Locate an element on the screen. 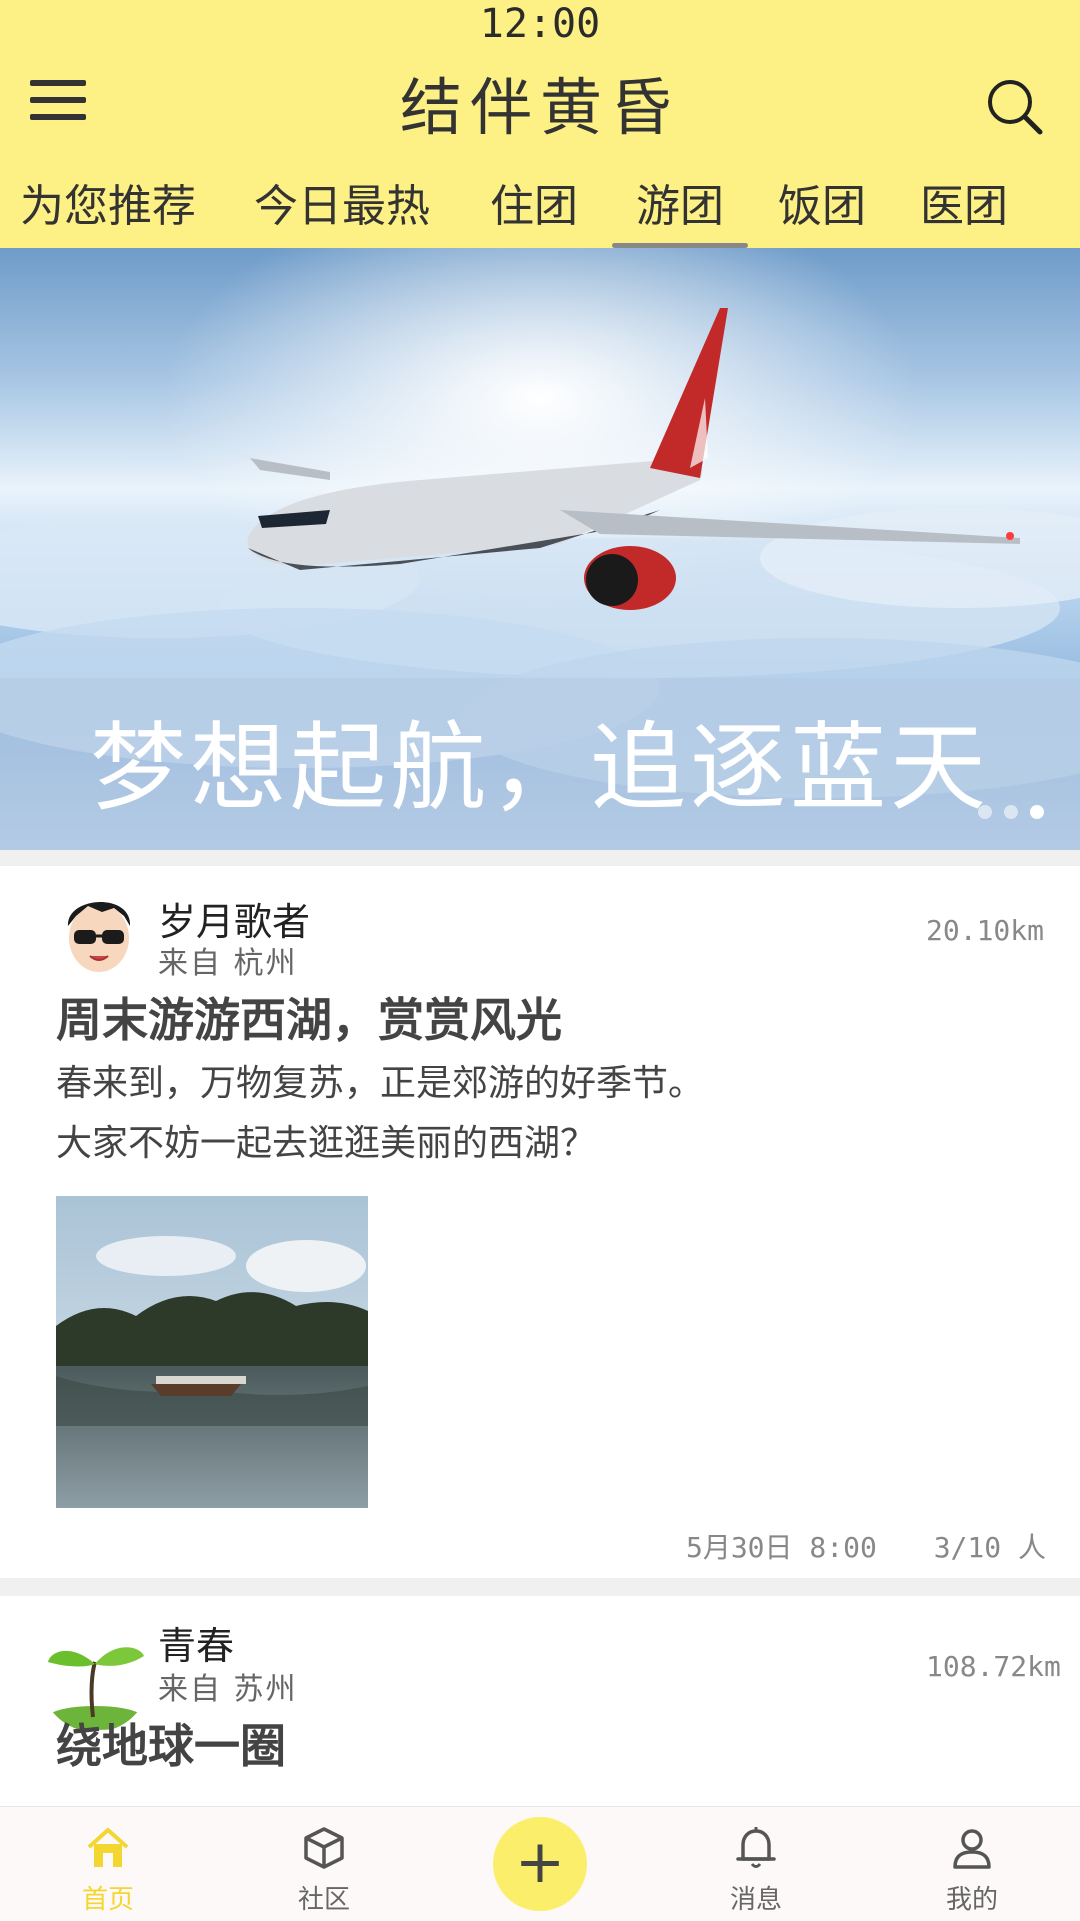 Image resolution: width=1080 pixels, height=1921 pixels. search-icon is located at coordinates (1015, 107).